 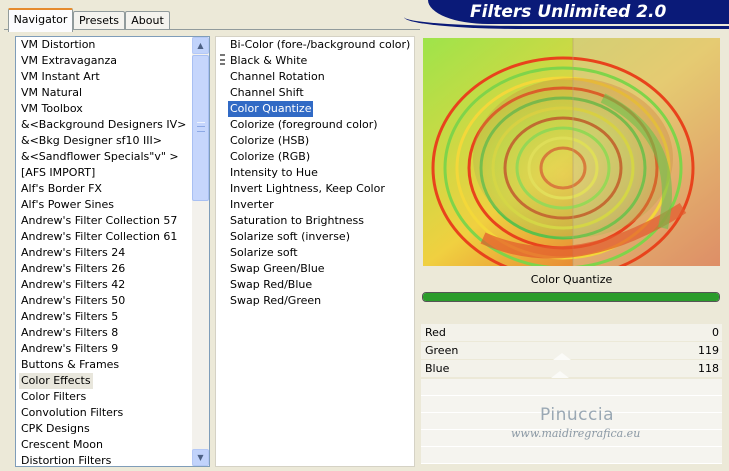 What do you see at coordinates (568, 12) in the screenshot?
I see `app-title: Filters Unlimited 2.0` at bounding box center [568, 12].